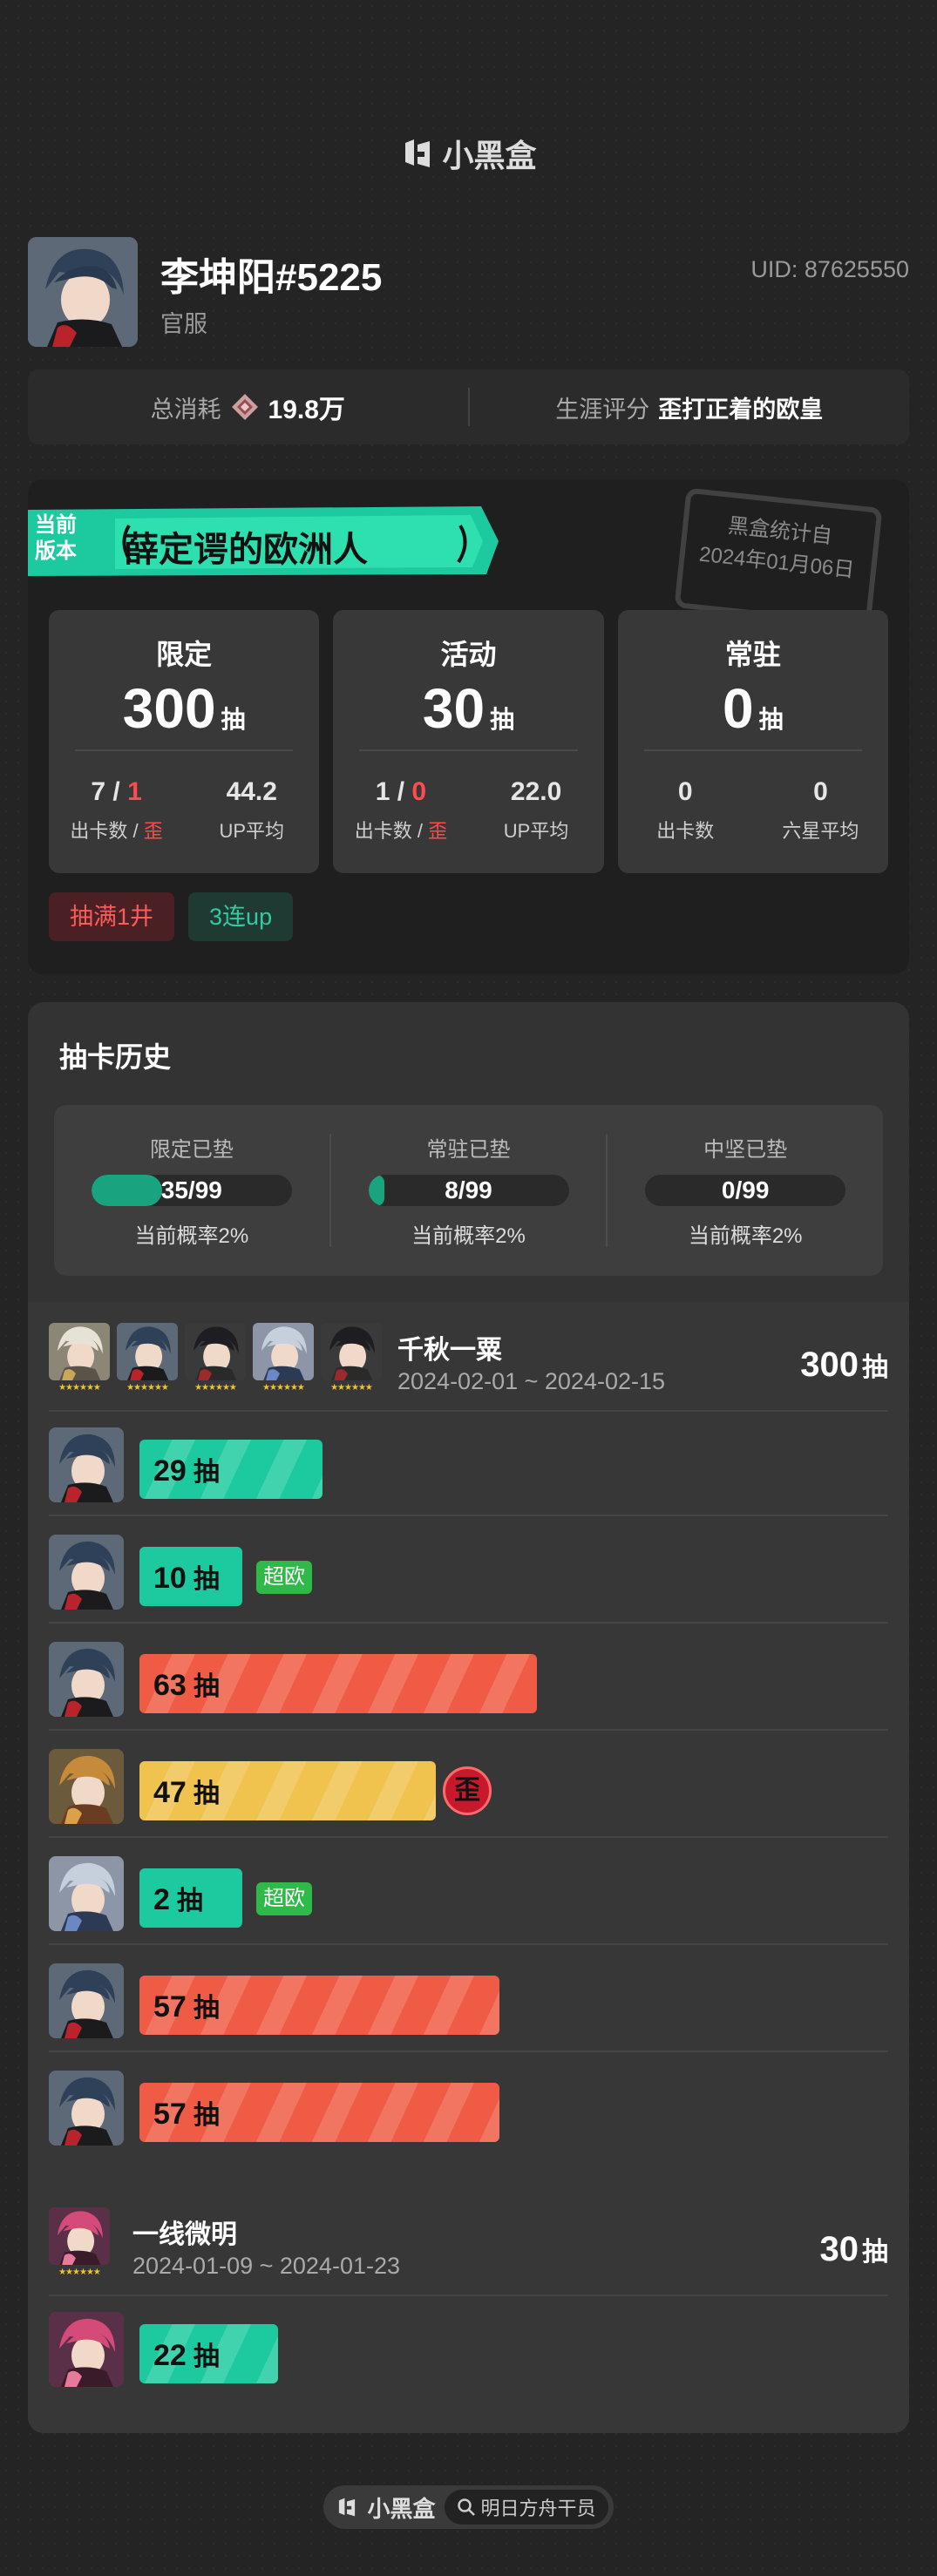 Image resolution: width=937 pixels, height=2576 pixels. Describe the element at coordinates (183, 324) in the screenshot. I see `server-label: 官服` at that location.